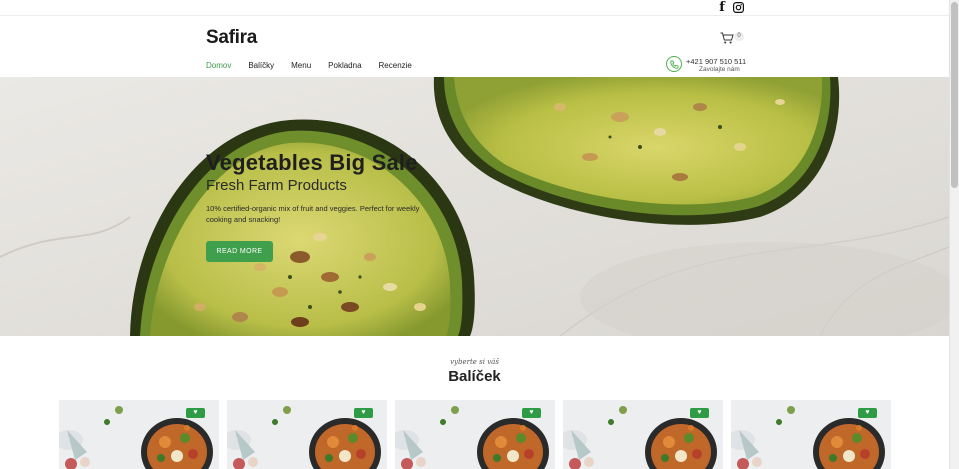 This screenshot has width=959, height=469. Describe the element at coordinates (739, 36) in the screenshot. I see `cart-count-badge: 0` at that location.